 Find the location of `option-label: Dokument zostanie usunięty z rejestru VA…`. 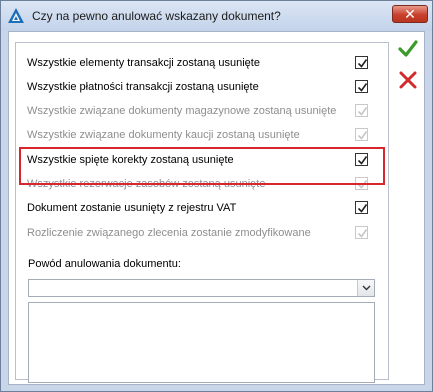

option-label: Dokument zostanie usunięty z rejestru VA… is located at coordinates (132, 208).